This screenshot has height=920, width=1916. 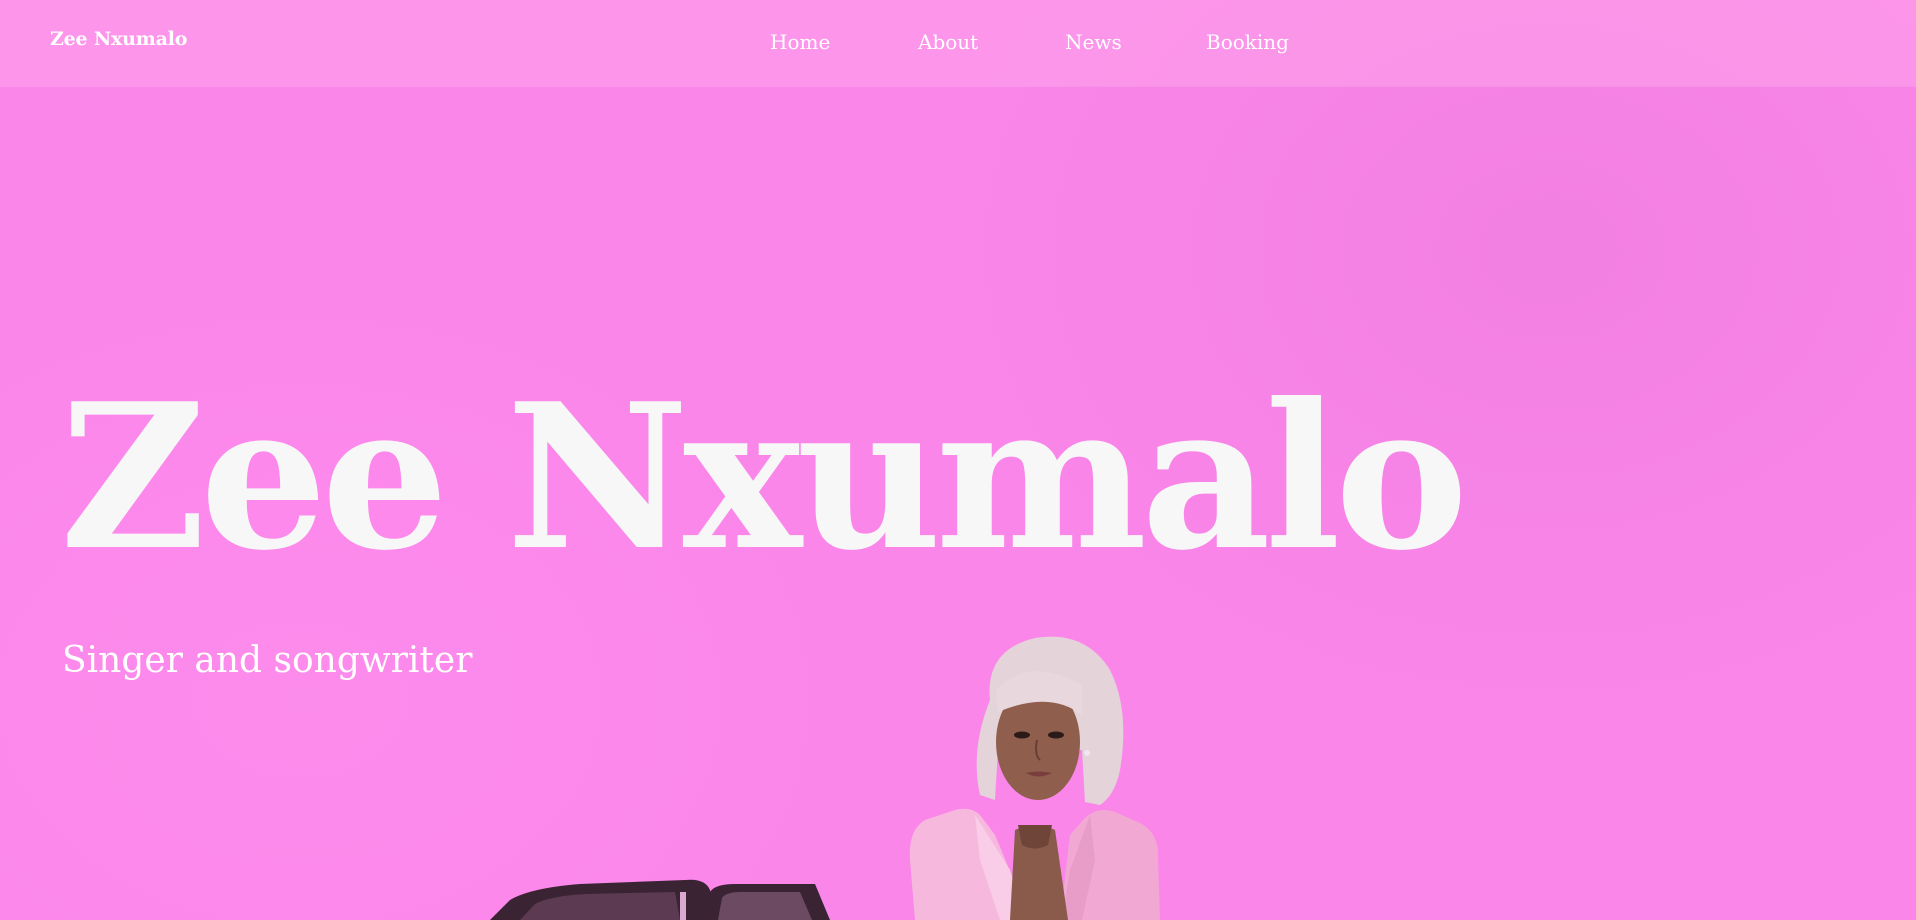 What do you see at coordinates (948, 42) in the screenshot?
I see `nav-link-about: About` at bounding box center [948, 42].